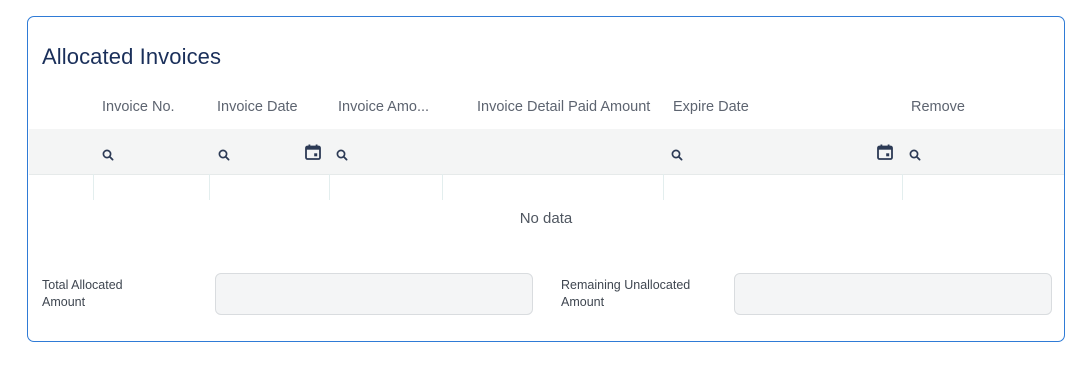 The height and width of the screenshot is (366, 1090). I want to click on remaining-unallocated-amount-field, so click(893, 294).